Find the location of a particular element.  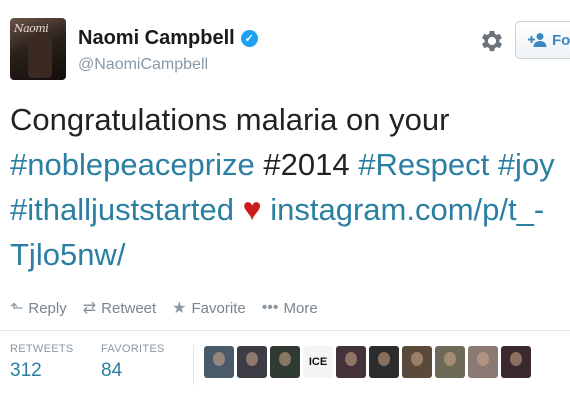

instagram-link: instagram.com/p/t_- is located at coordinates (407, 209).